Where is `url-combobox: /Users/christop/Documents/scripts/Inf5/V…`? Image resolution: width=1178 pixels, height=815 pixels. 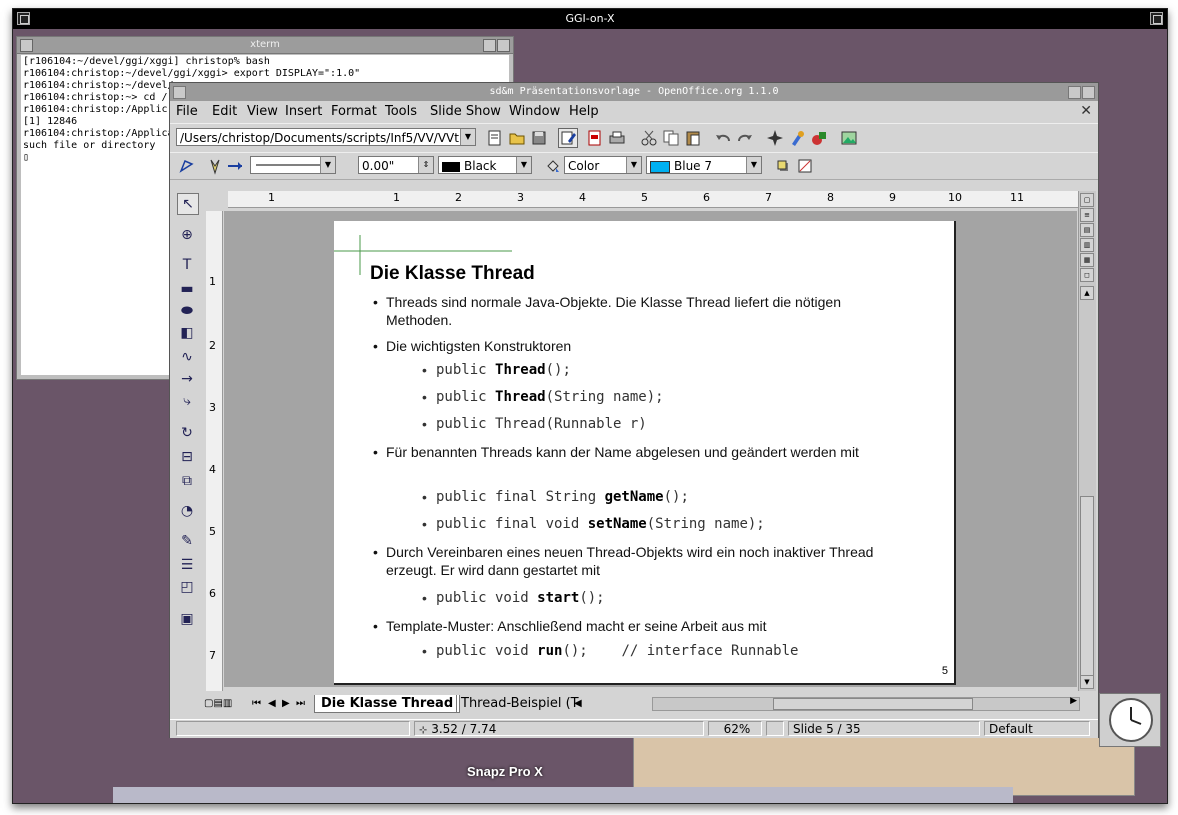 url-combobox: /Users/christop/Documents/scripts/Inf5/V… is located at coordinates (326, 137).